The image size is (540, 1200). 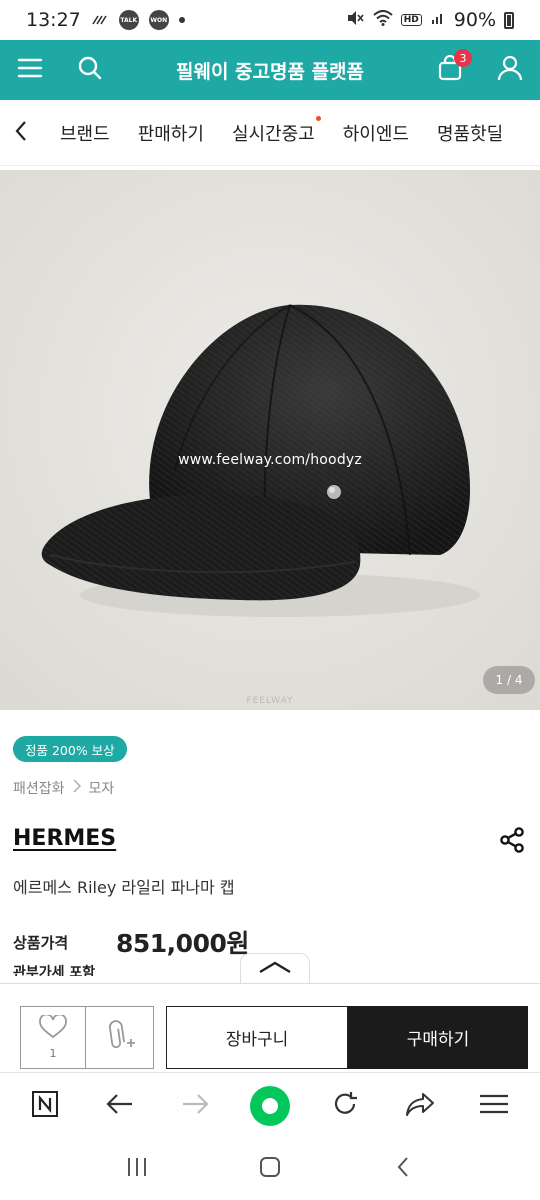 I want to click on category-sell: 판매하기, so click(x=171, y=133).